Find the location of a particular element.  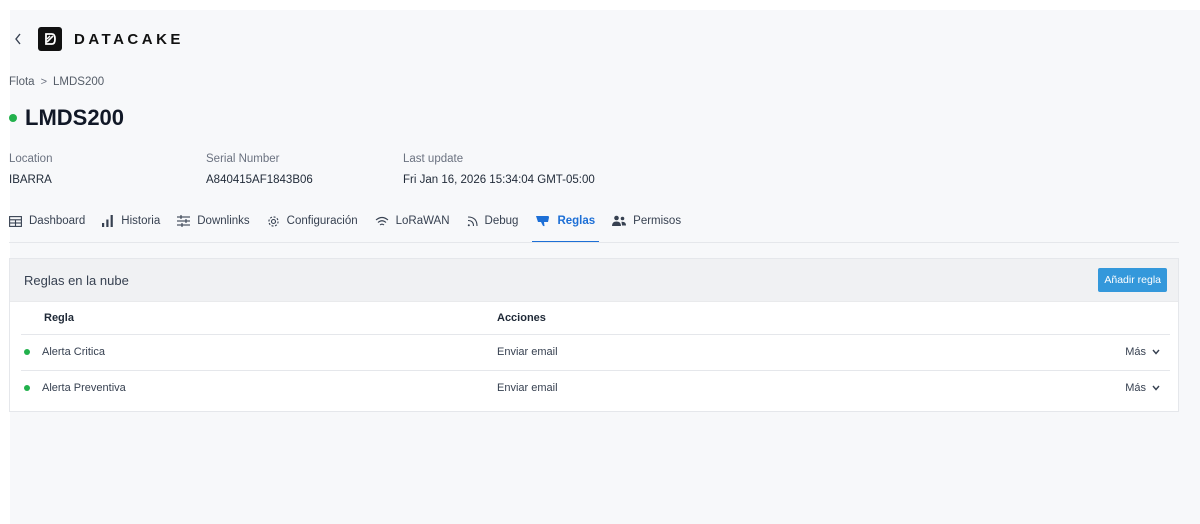

tab-dashboard: Dashboard is located at coordinates (47, 221).